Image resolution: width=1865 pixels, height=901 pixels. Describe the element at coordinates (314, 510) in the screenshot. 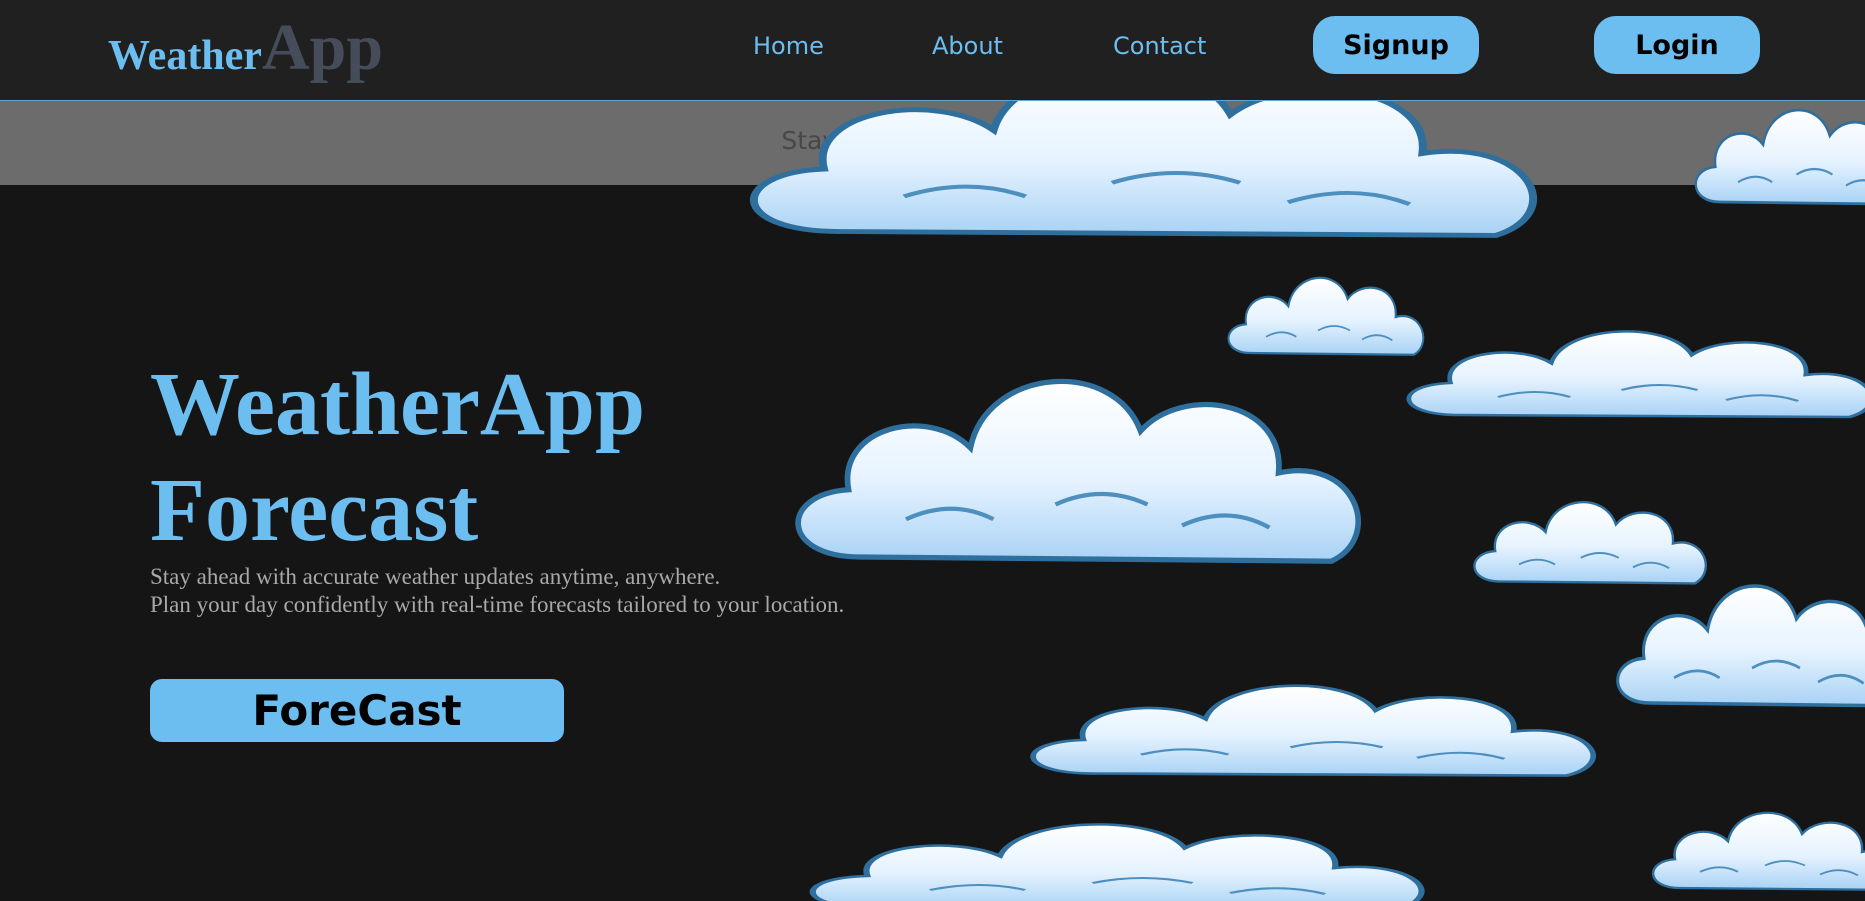

I see `hero-title-line-2: Forecast` at that location.